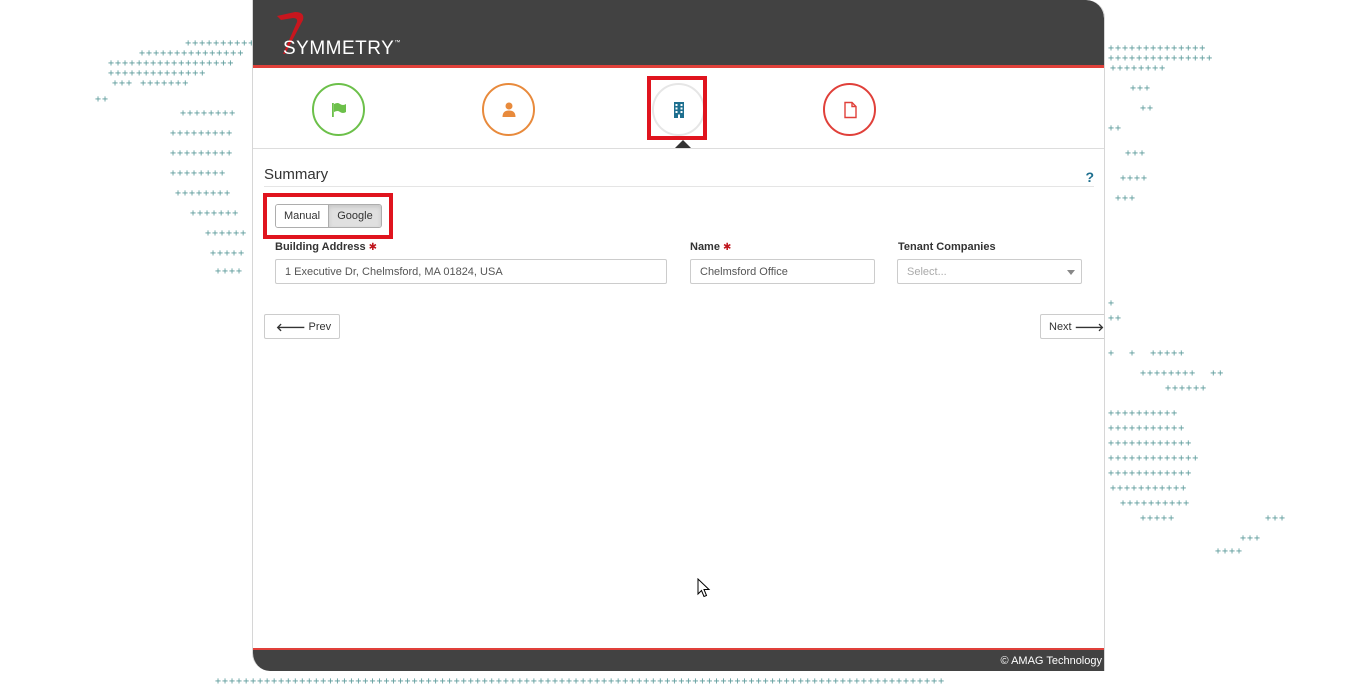 Image resolution: width=1363 pixels, height=688 pixels. I want to click on document-icon, so click(850, 109).